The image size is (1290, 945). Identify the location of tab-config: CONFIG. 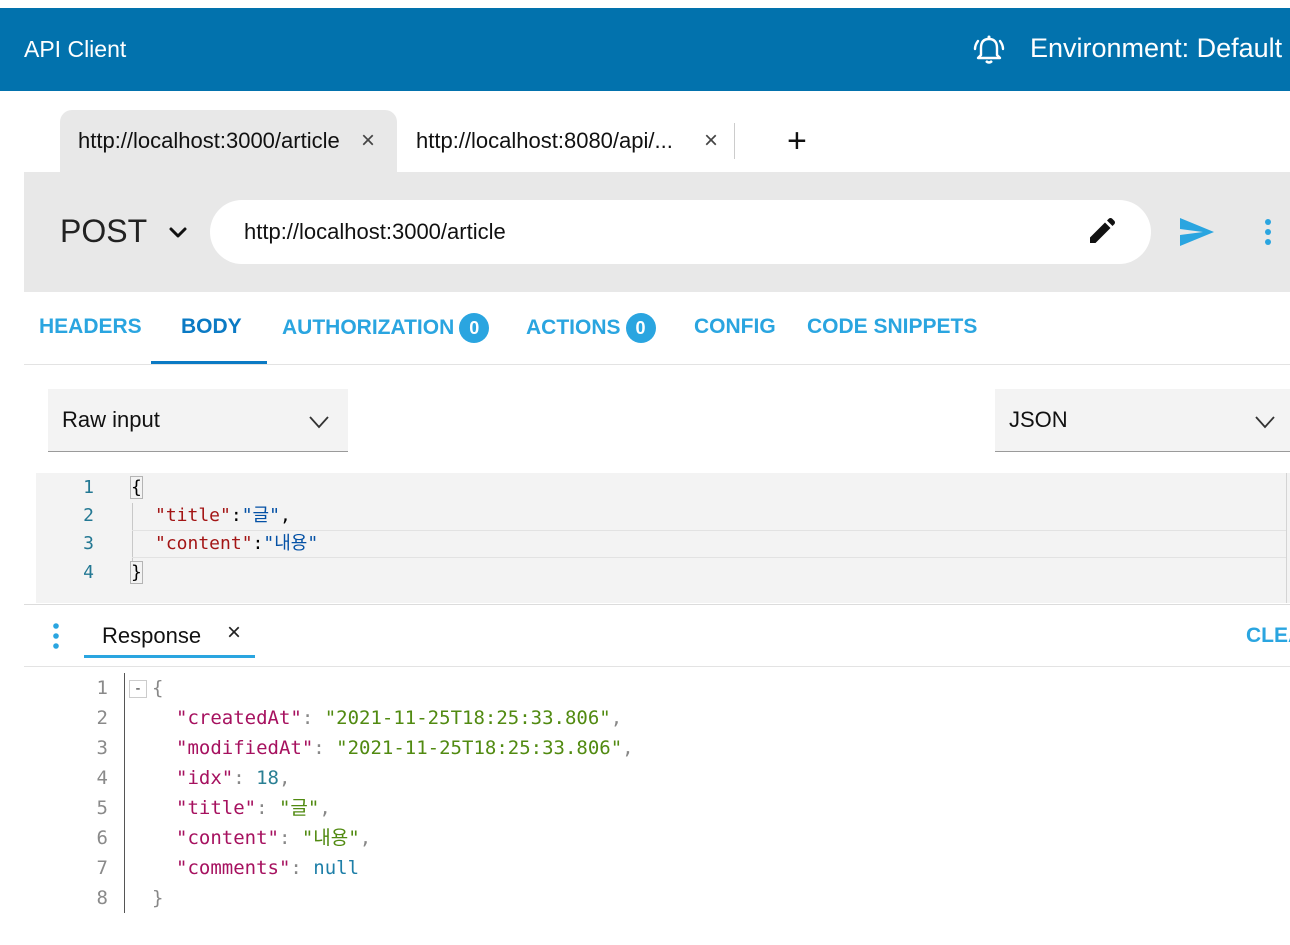
(735, 327).